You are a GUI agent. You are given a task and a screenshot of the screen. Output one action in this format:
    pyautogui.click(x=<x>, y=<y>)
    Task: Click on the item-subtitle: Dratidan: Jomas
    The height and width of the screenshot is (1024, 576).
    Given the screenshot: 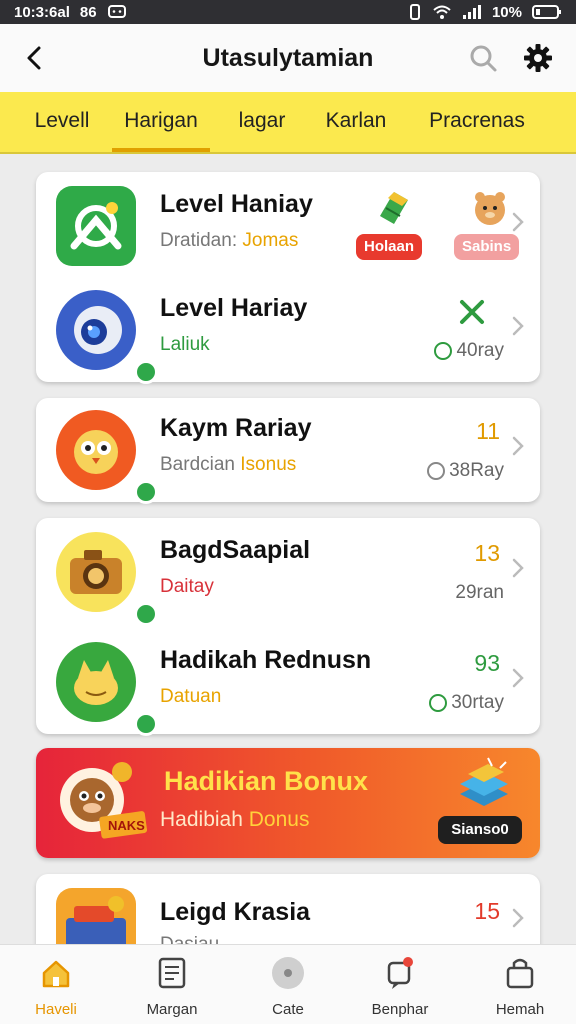 What is the action you would take?
    pyautogui.click(x=229, y=240)
    